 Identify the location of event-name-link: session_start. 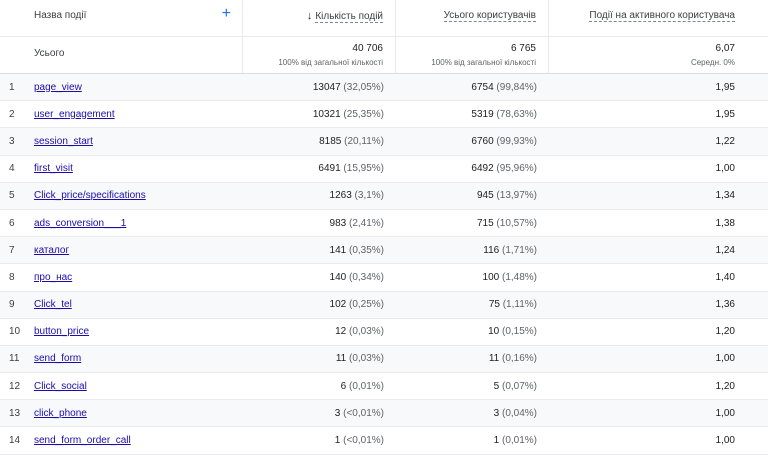
(63, 141).